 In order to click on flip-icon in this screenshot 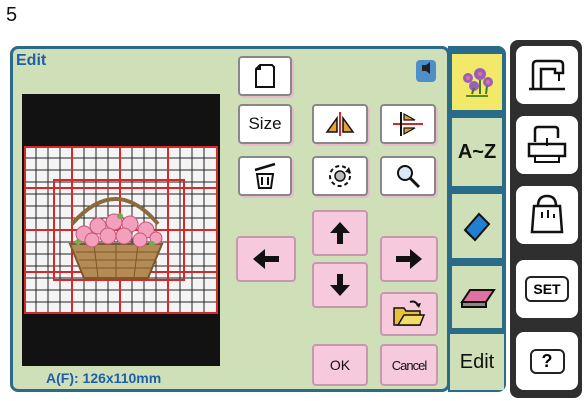, I will do `click(408, 124)`.